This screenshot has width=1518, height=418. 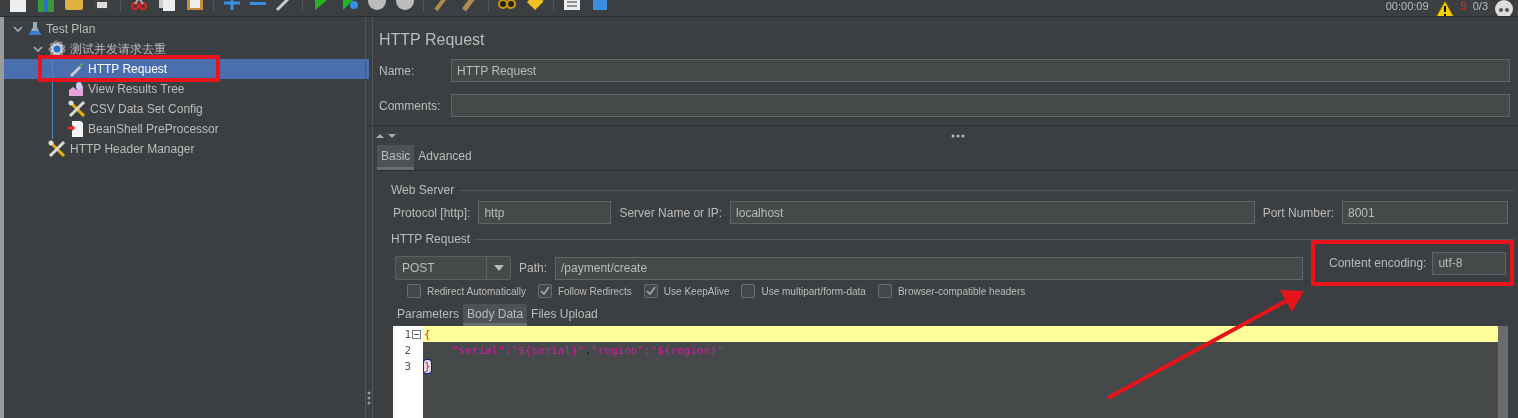 I want to click on tab: Basic, so click(x=396, y=157).